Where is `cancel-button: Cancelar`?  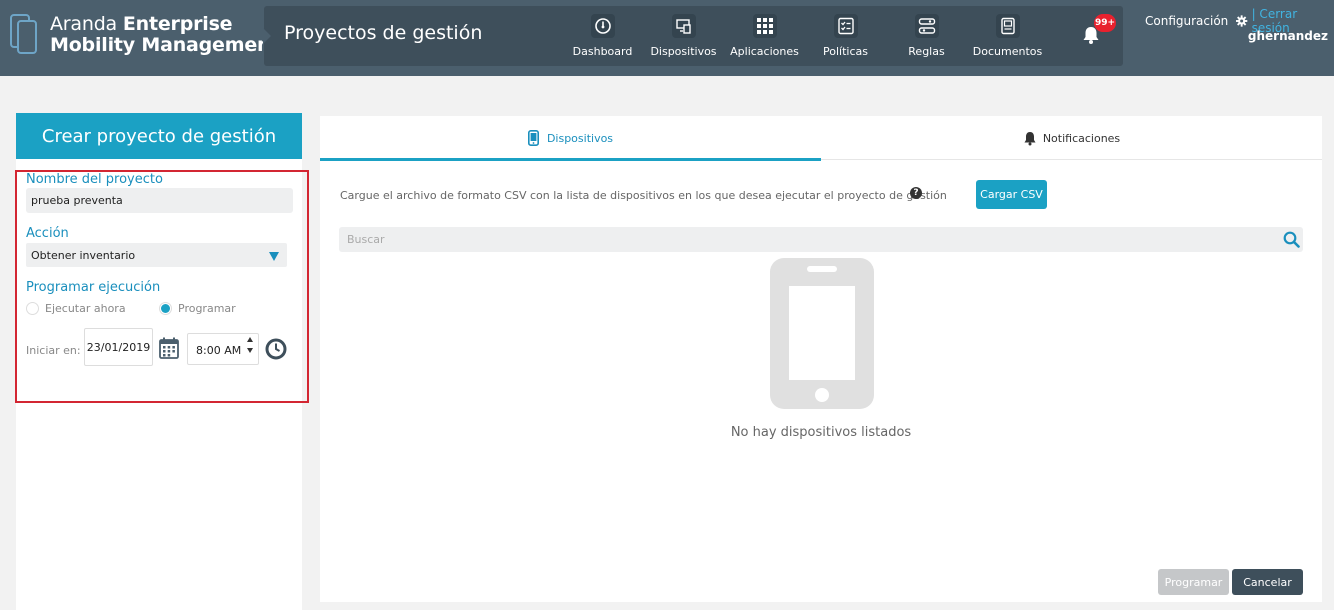 cancel-button: Cancelar is located at coordinates (1267, 582).